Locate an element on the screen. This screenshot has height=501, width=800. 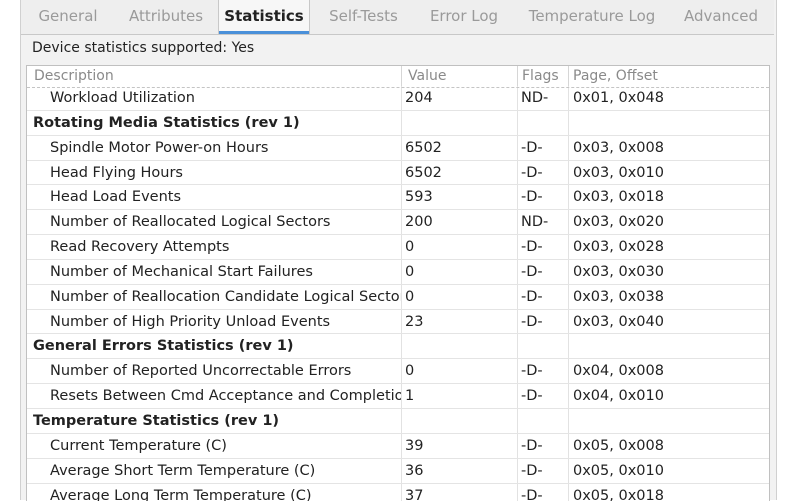
column-header-page-offset: Page, Offset is located at coordinates (668, 76).